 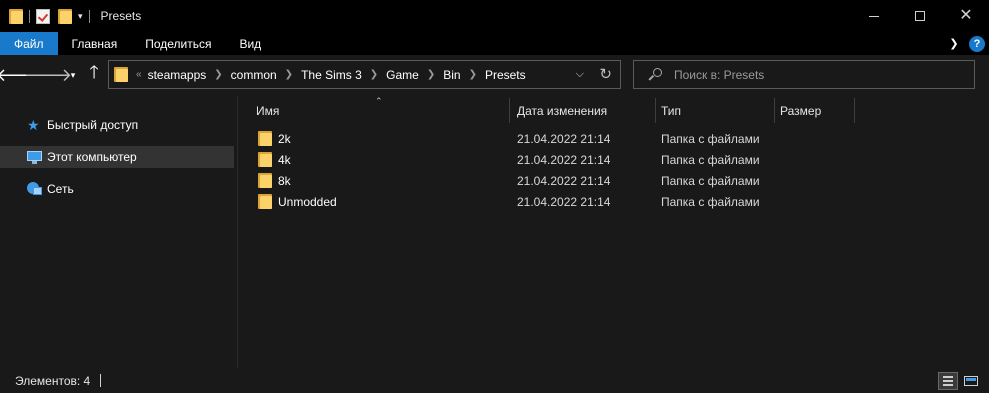 I want to click on table-row: 8k 21.04.2022 21:14 Папка с файлами, so click(x=617, y=180).